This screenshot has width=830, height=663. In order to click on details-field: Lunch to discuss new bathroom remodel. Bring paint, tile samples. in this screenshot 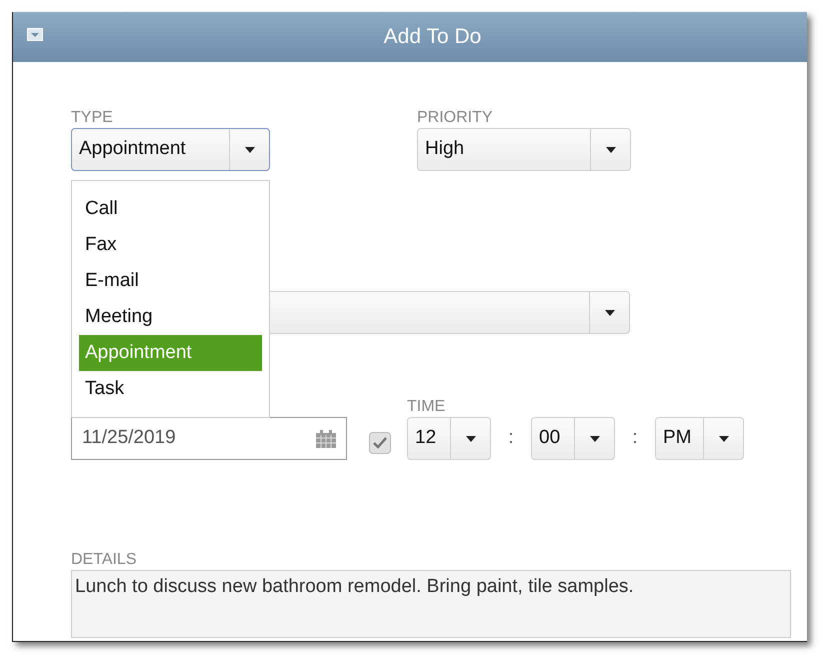, I will do `click(431, 604)`.